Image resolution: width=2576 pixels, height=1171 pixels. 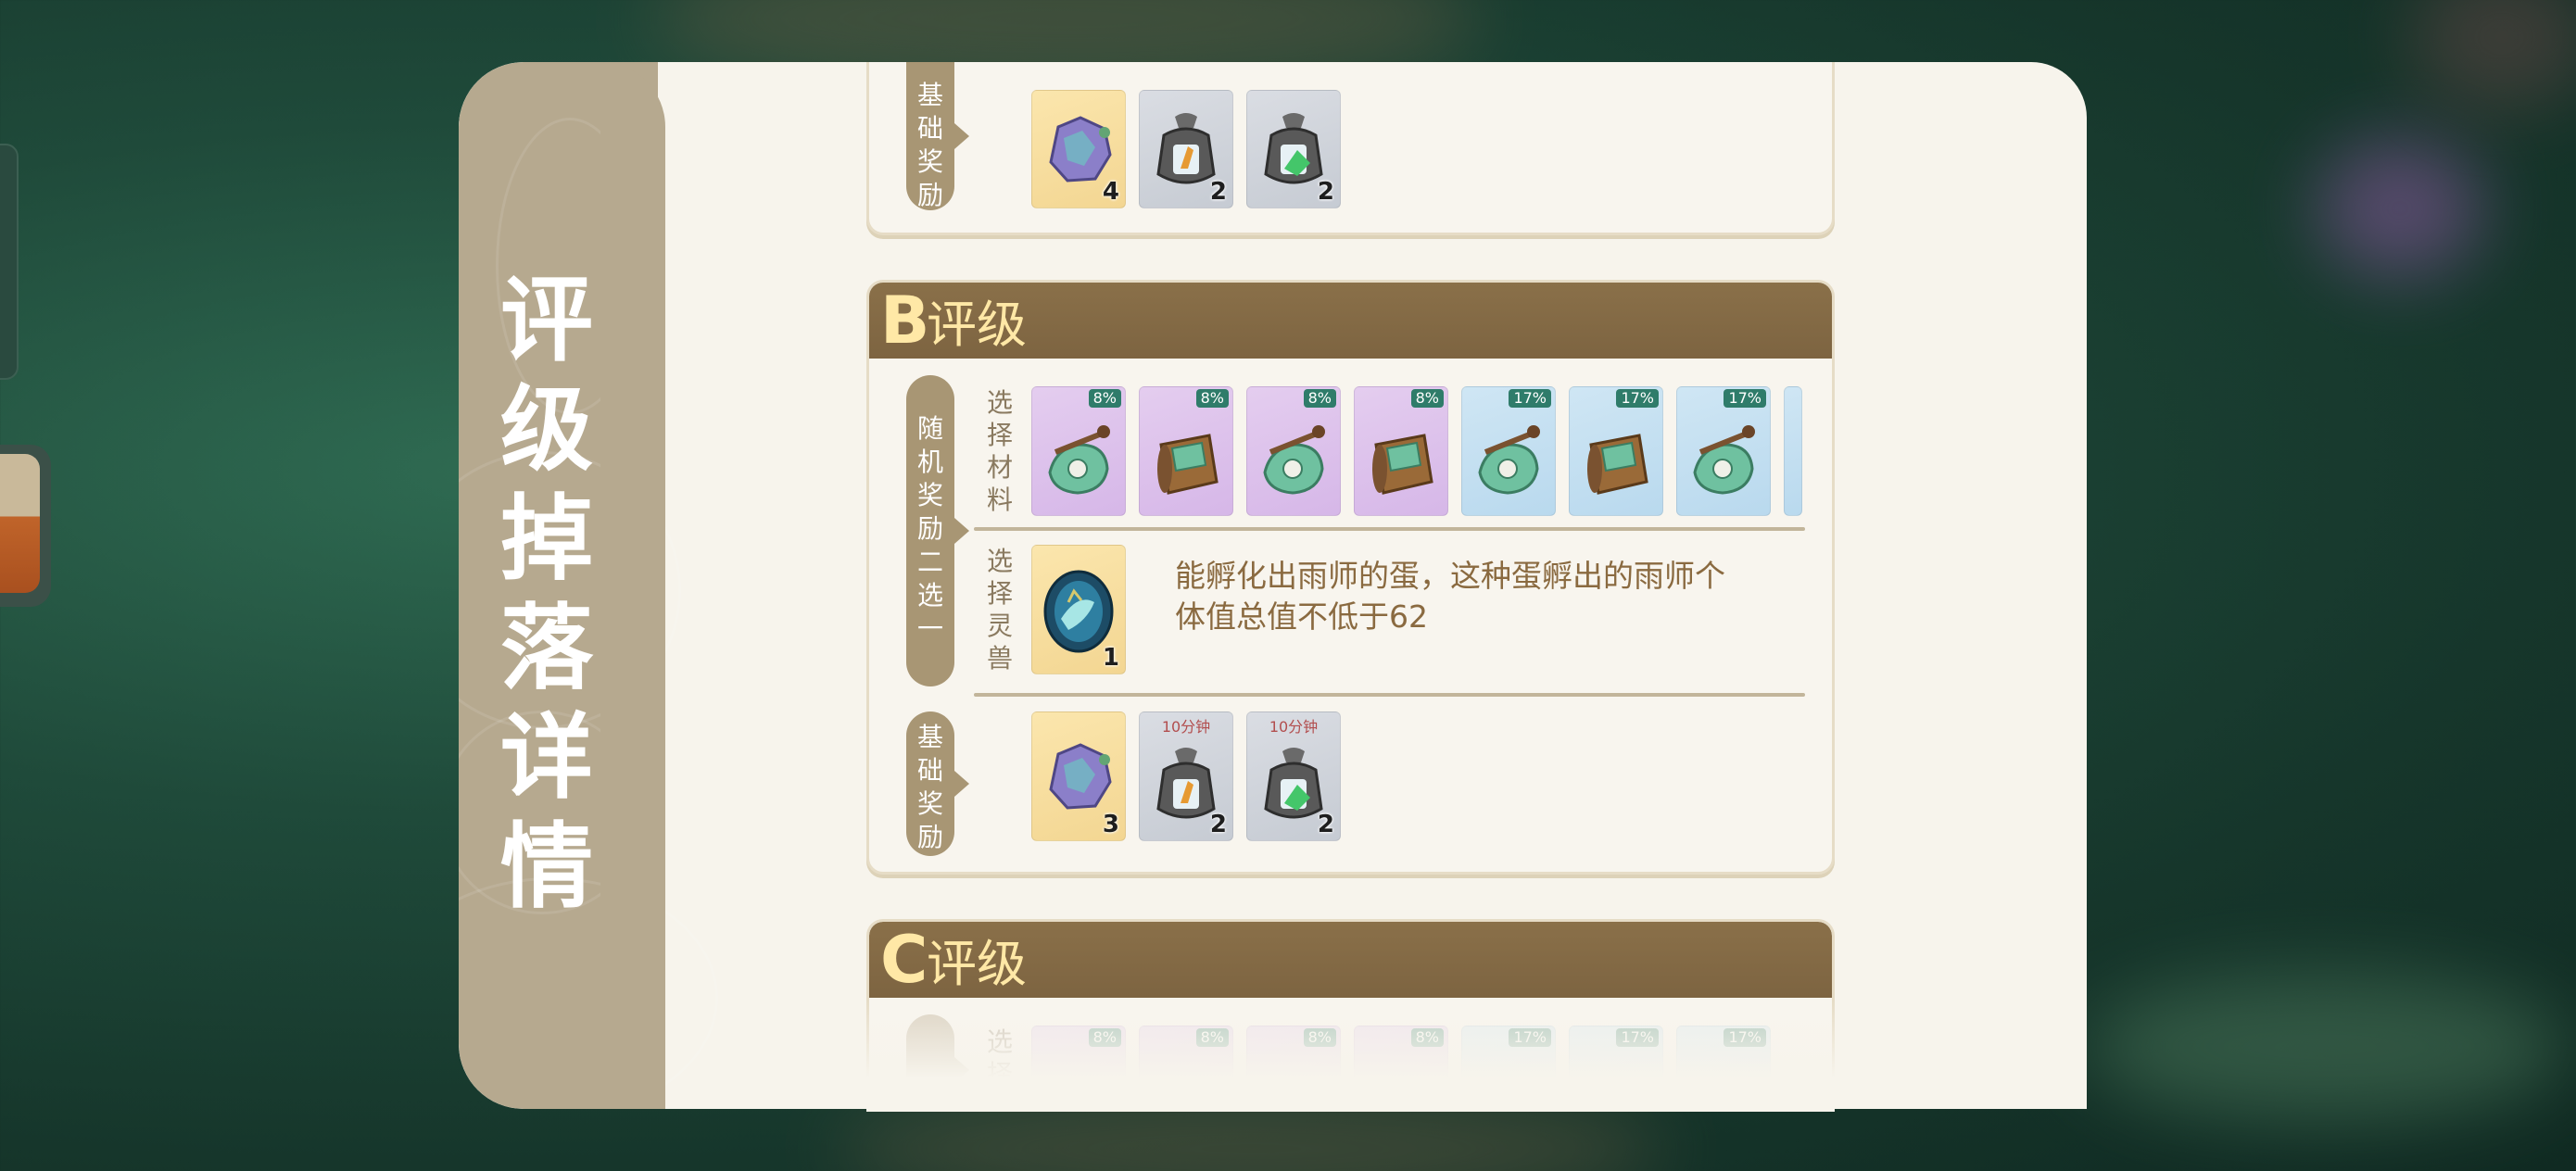 What do you see at coordinates (1000, 451) in the screenshot?
I see `select-material-label: 选 择 材 料` at bounding box center [1000, 451].